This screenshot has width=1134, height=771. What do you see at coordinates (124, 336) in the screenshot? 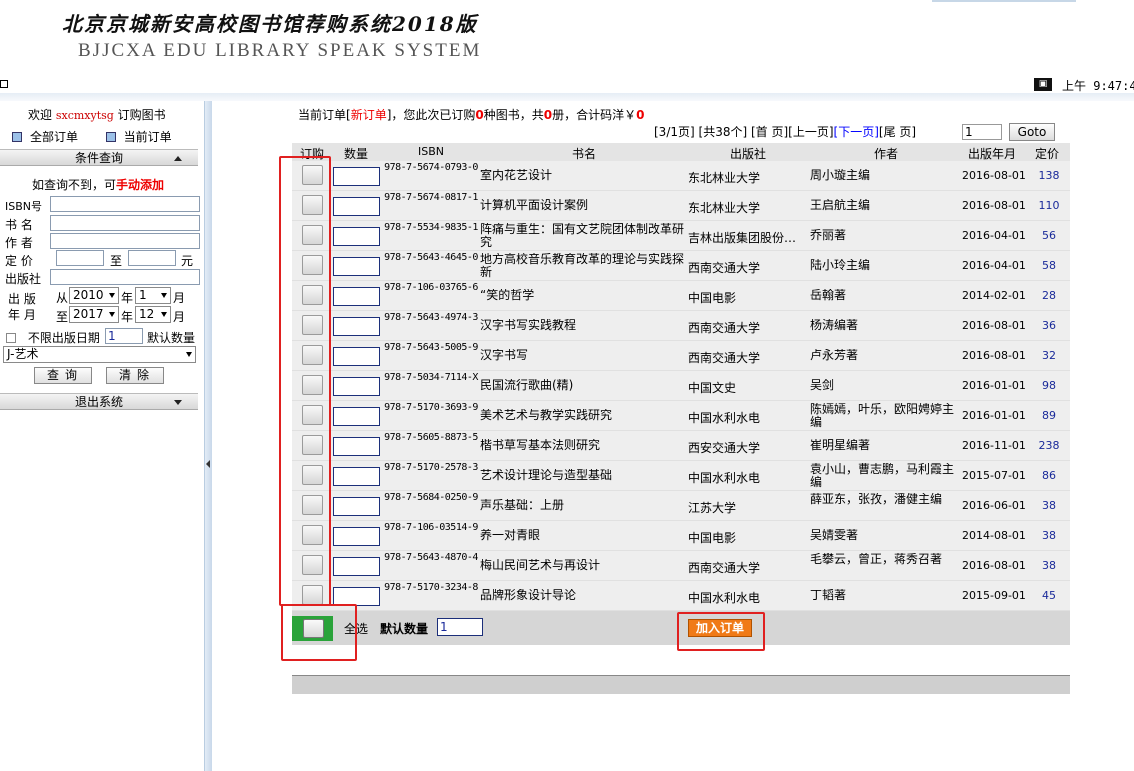
I see `sidebar-default-qty-input: 1` at bounding box center [124, 336].